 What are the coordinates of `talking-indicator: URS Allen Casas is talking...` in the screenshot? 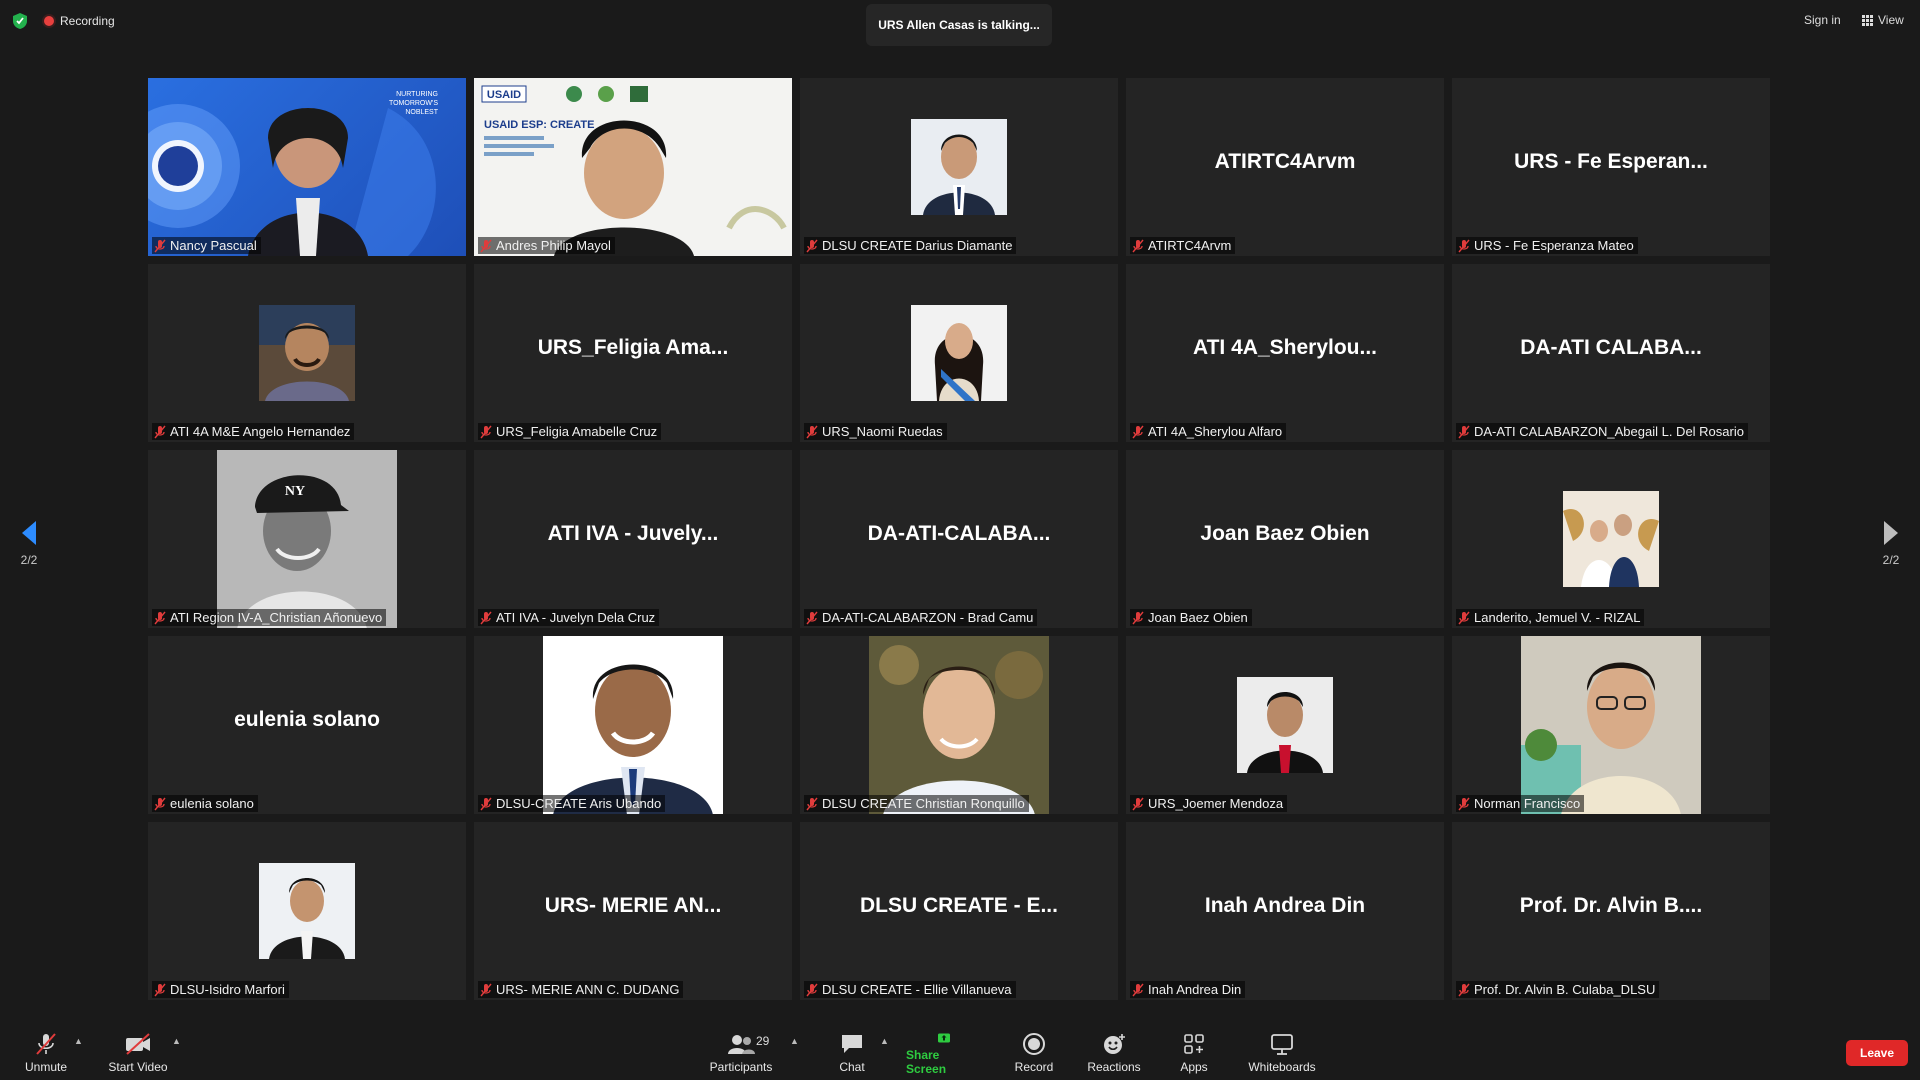 It's located at (959, 25).